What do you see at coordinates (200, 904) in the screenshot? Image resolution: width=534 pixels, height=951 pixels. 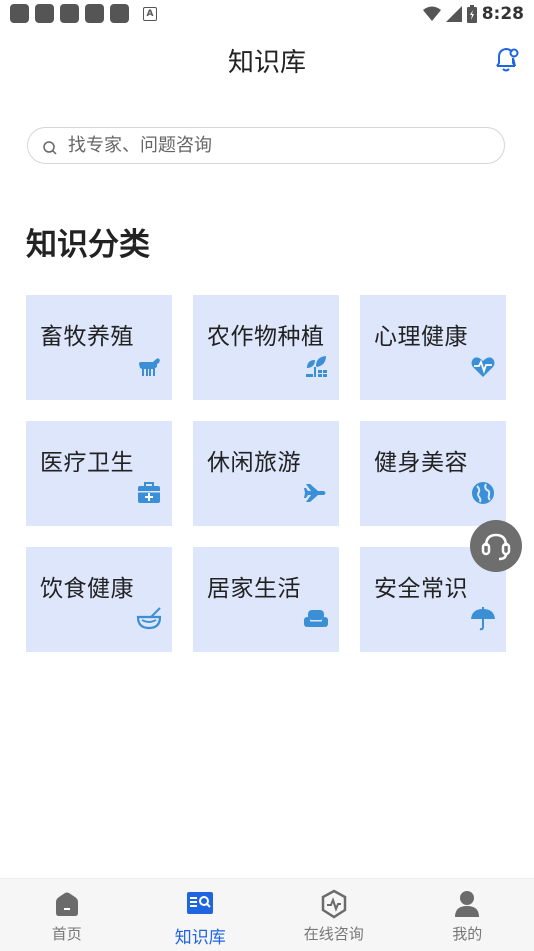 I see `book-search-icon` at bounding box center [200, 904].